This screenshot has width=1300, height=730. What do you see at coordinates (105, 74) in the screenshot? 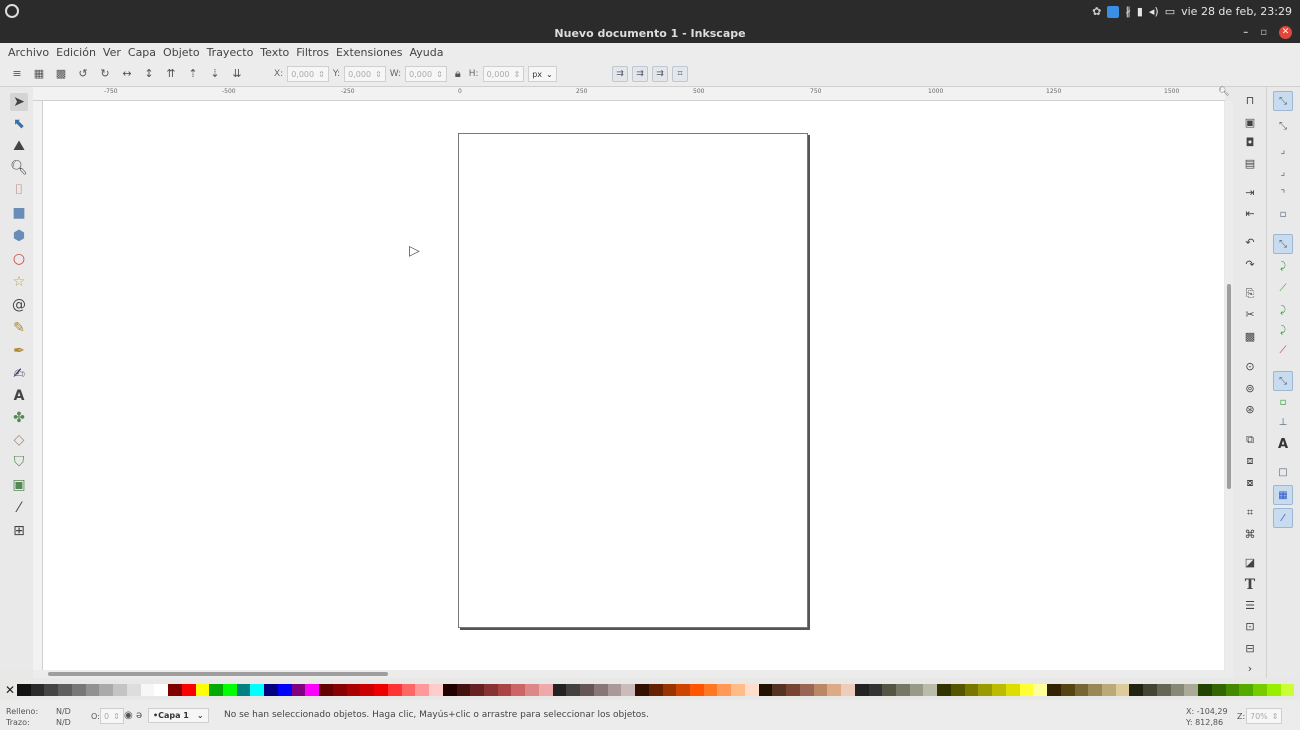
I see `rotate-cw-icon: ↻` at bounding box center [105, 74].